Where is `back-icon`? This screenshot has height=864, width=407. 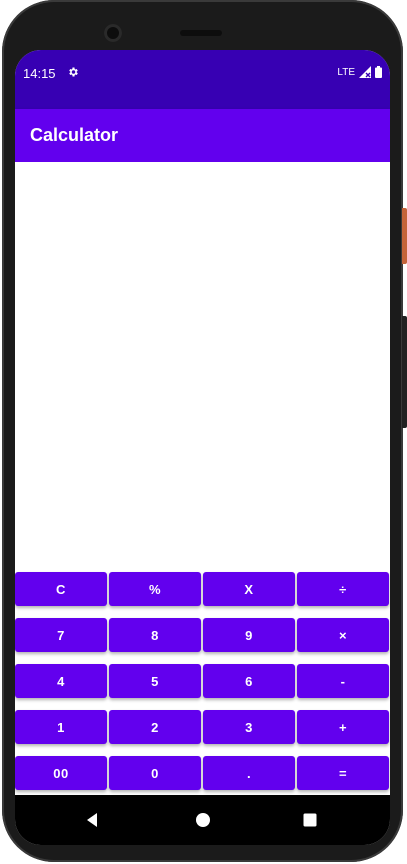 back-icon is located at coordinates (93, 820).